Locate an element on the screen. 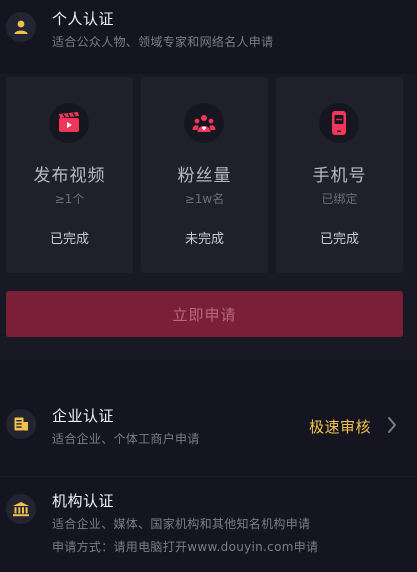 This screenshot has height=572, width=417. apply-now-button: 立即申请 is located at coordinates (204, 314).